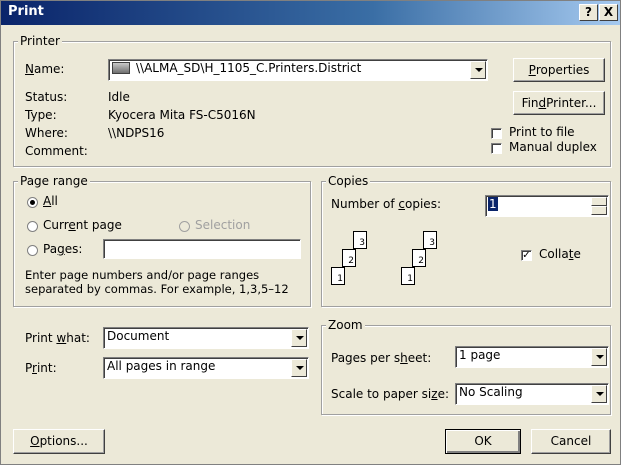 This screenshot has width=621, height=465. I want to click on pages-label: Pages:, so click(63, 249).